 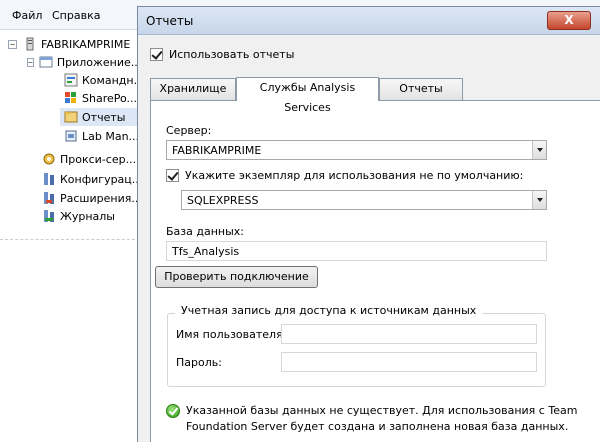 I want to click on server-combobox: FABRIKAMPRIME, so click(x=356, y=150).